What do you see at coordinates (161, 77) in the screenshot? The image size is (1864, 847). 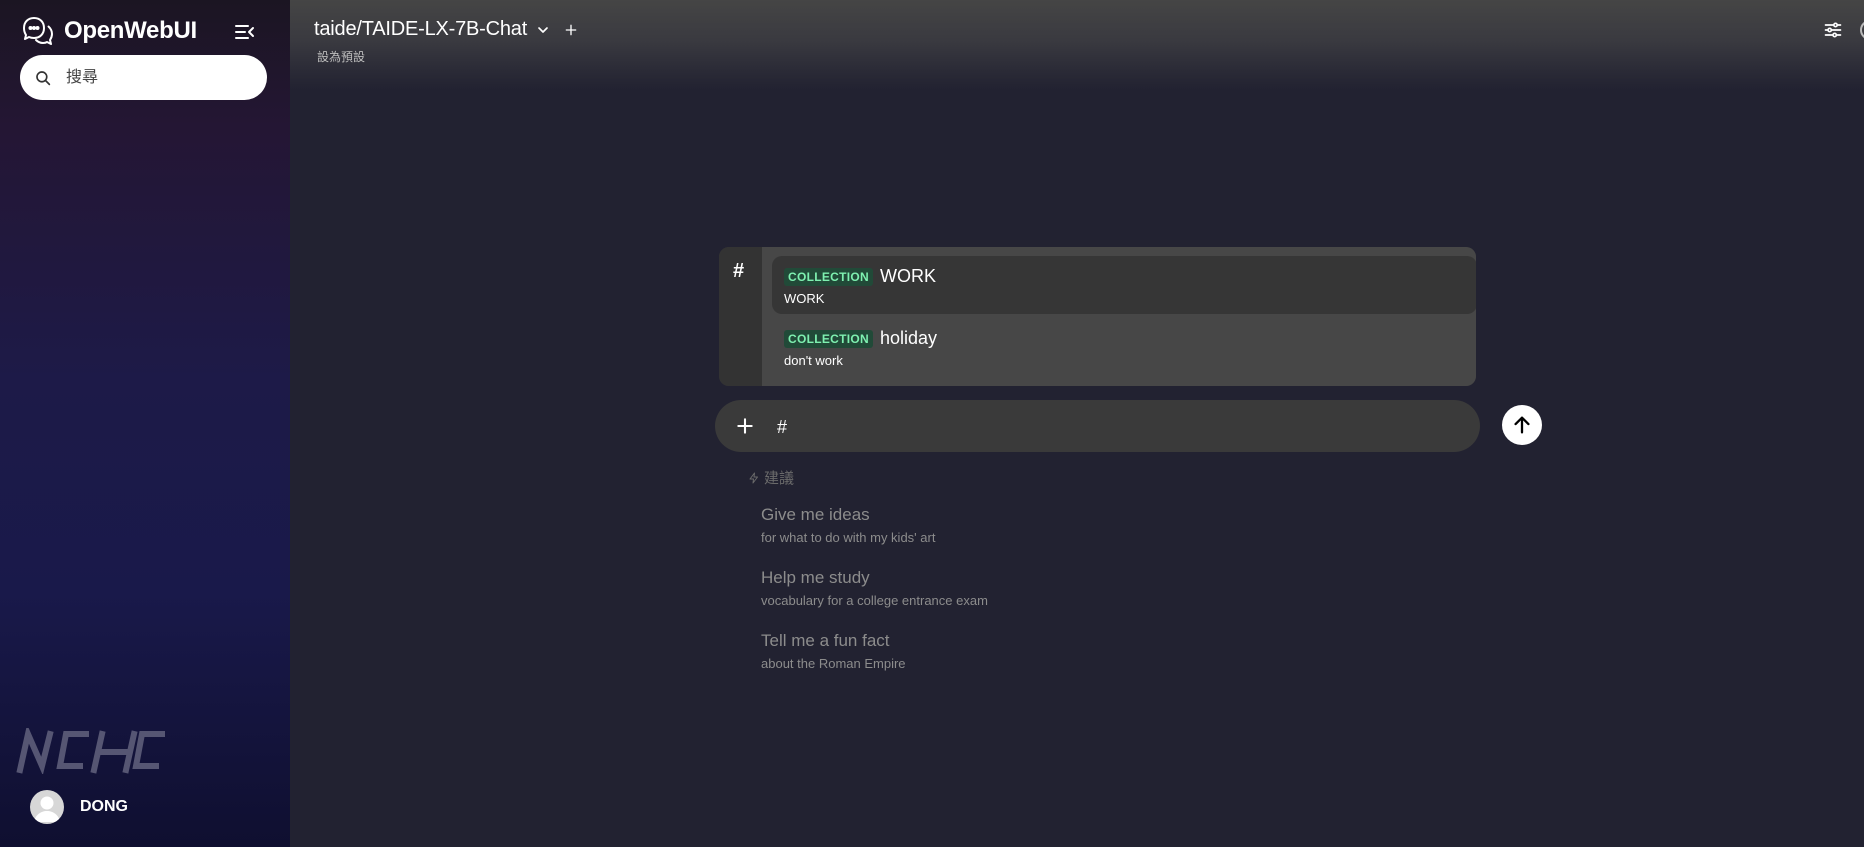 I see `search-input` at bounding box center [161, 77].